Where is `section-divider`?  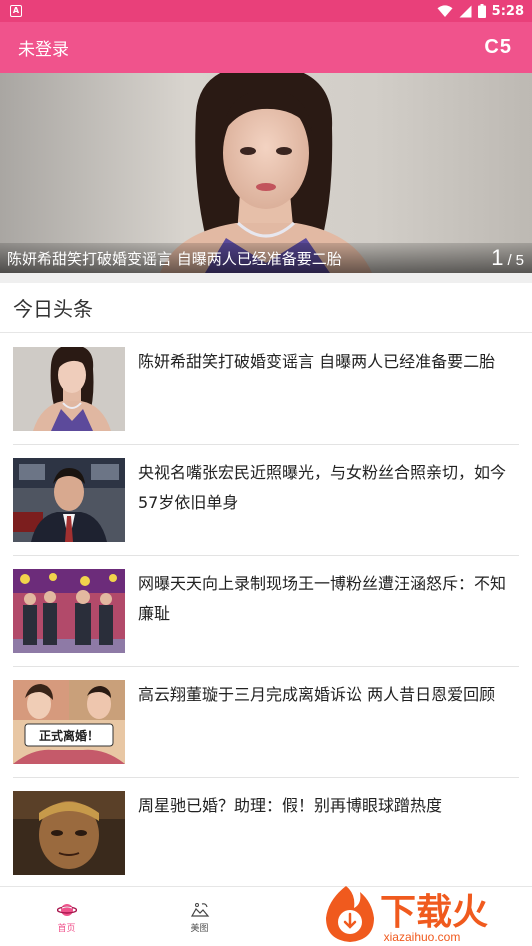 section-divider is located at coordinates (266, 278).